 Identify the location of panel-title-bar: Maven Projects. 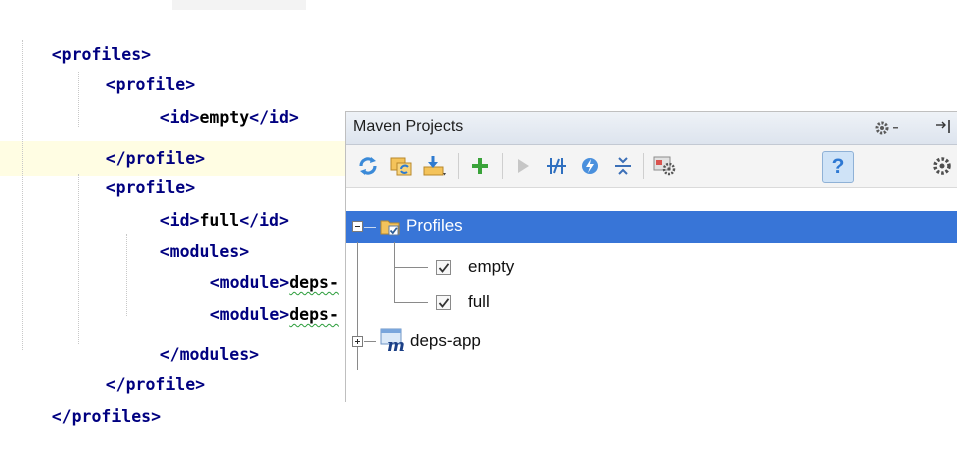
(651, 128).